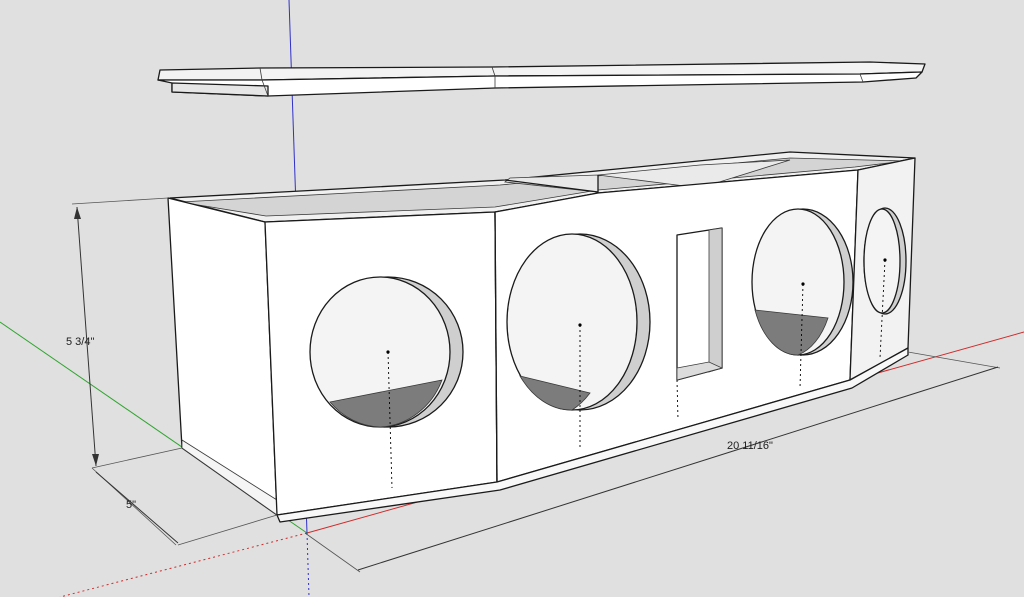  I want to click on lid-panel, so click(541, 79).